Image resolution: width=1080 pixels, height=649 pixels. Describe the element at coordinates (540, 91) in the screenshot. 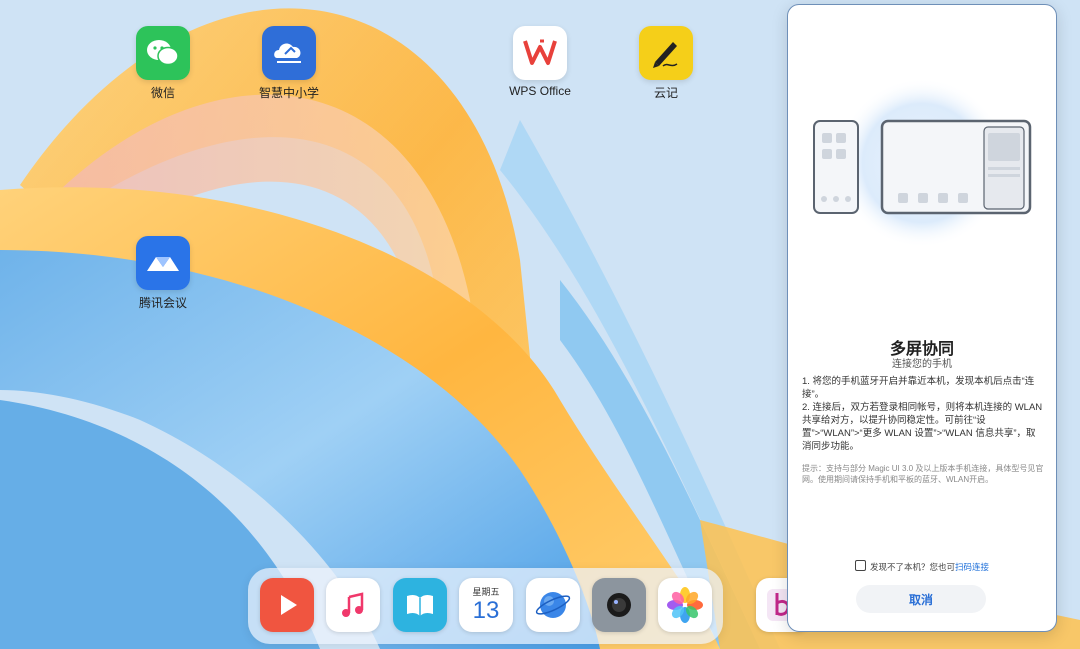

I see `app-label: WPS Office` at that location.